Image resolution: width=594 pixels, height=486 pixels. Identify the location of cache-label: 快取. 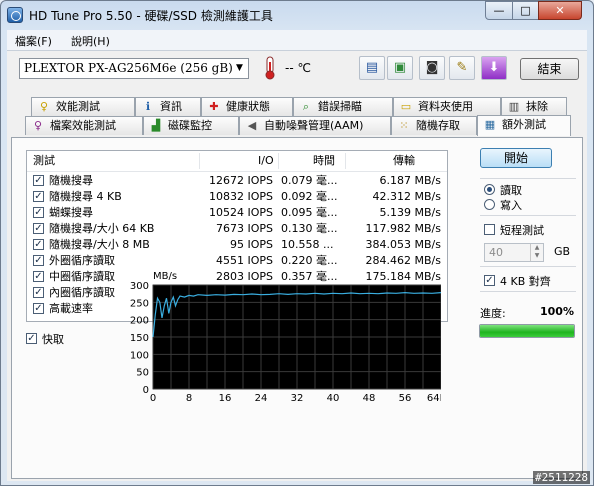
(53, 339).